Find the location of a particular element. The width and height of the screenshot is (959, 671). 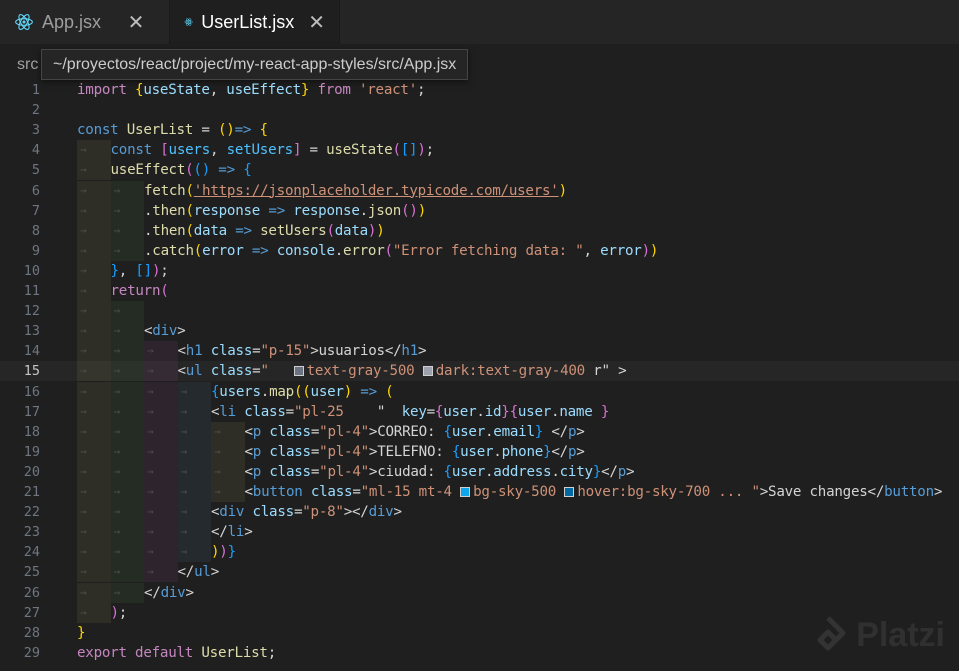

code-line: 26 → → </div> is located at coordinates (479, 592).